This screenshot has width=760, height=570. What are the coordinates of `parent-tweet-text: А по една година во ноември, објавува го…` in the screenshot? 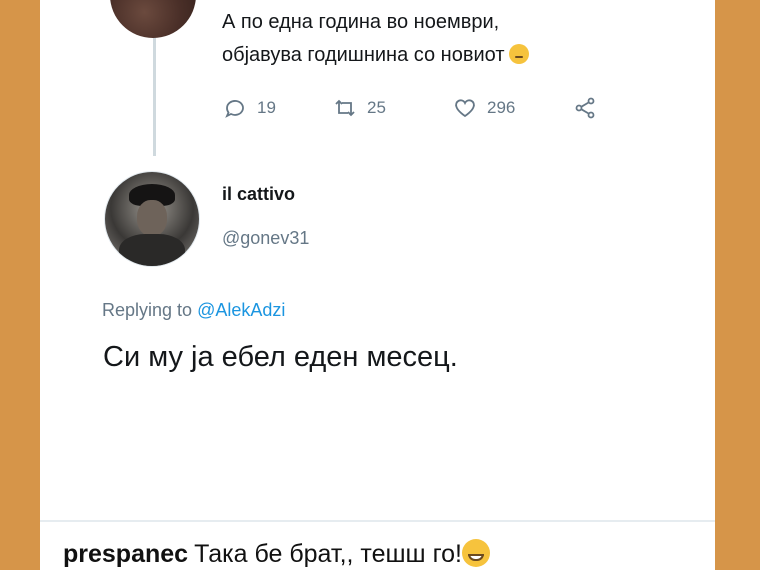 It's located at (375, 39).